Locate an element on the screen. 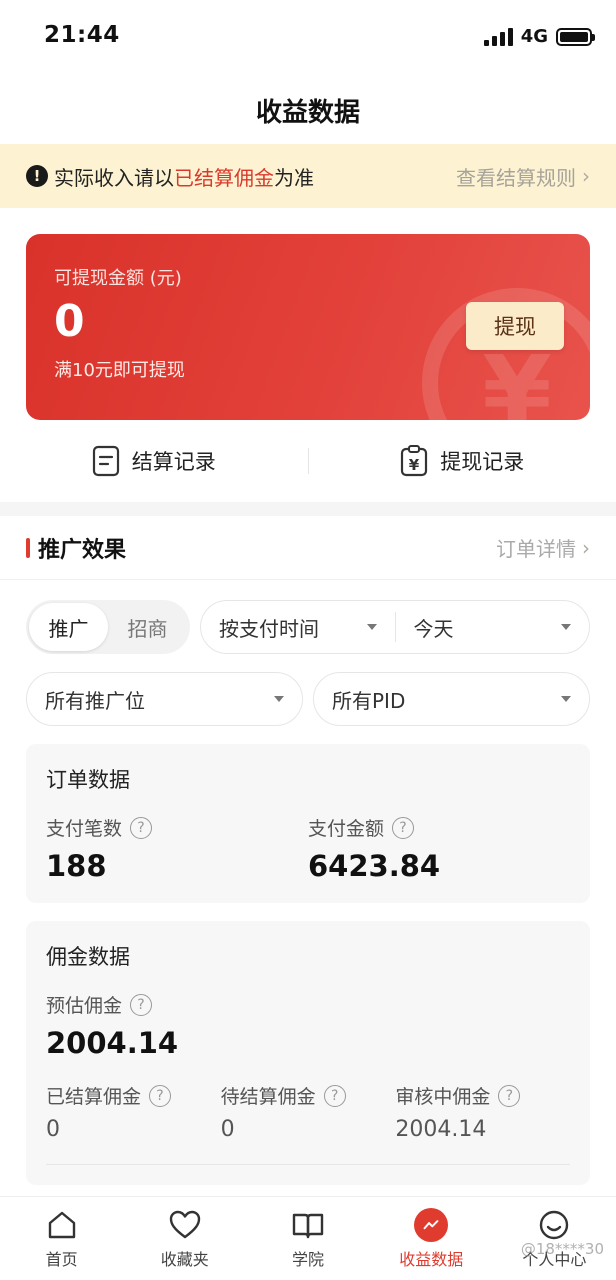 The width and height of the screenshot is (616, 1280). date-range-select: 今天 is located at coordinates (493, 627).